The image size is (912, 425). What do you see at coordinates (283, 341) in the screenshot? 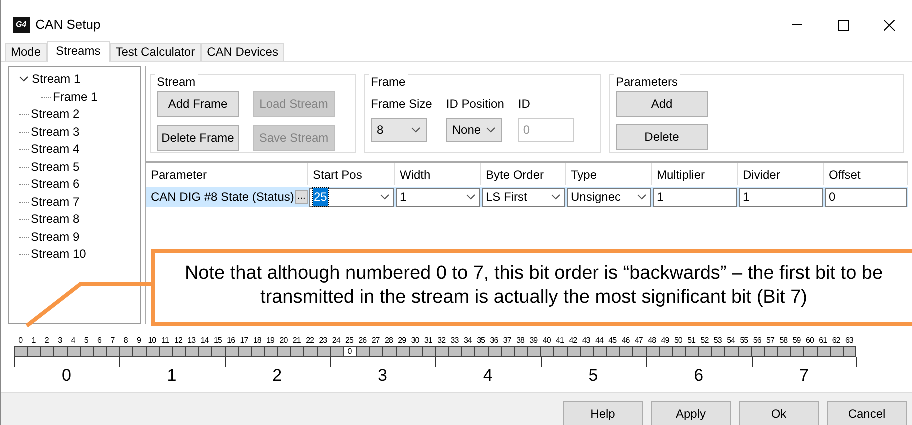
I see `bit-number: 20` at bounding box center [283, 341].